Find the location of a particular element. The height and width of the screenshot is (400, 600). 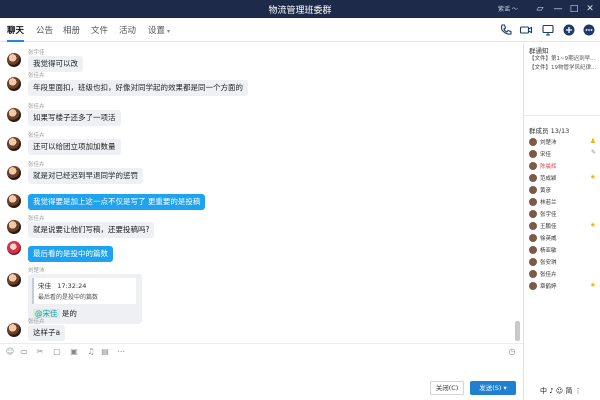

ime-status-bar: 中 ♪ ☺ 简 ⋮ is located at coordinates (561, 391).